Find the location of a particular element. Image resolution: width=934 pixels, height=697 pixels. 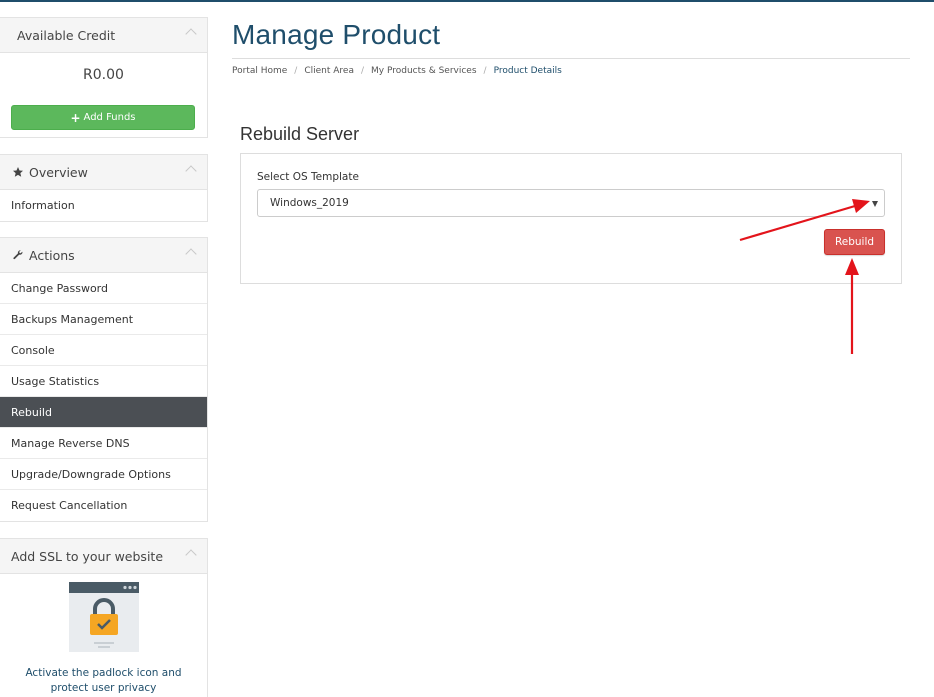

page-title: Manage Product is located at coordinates (336, 34).